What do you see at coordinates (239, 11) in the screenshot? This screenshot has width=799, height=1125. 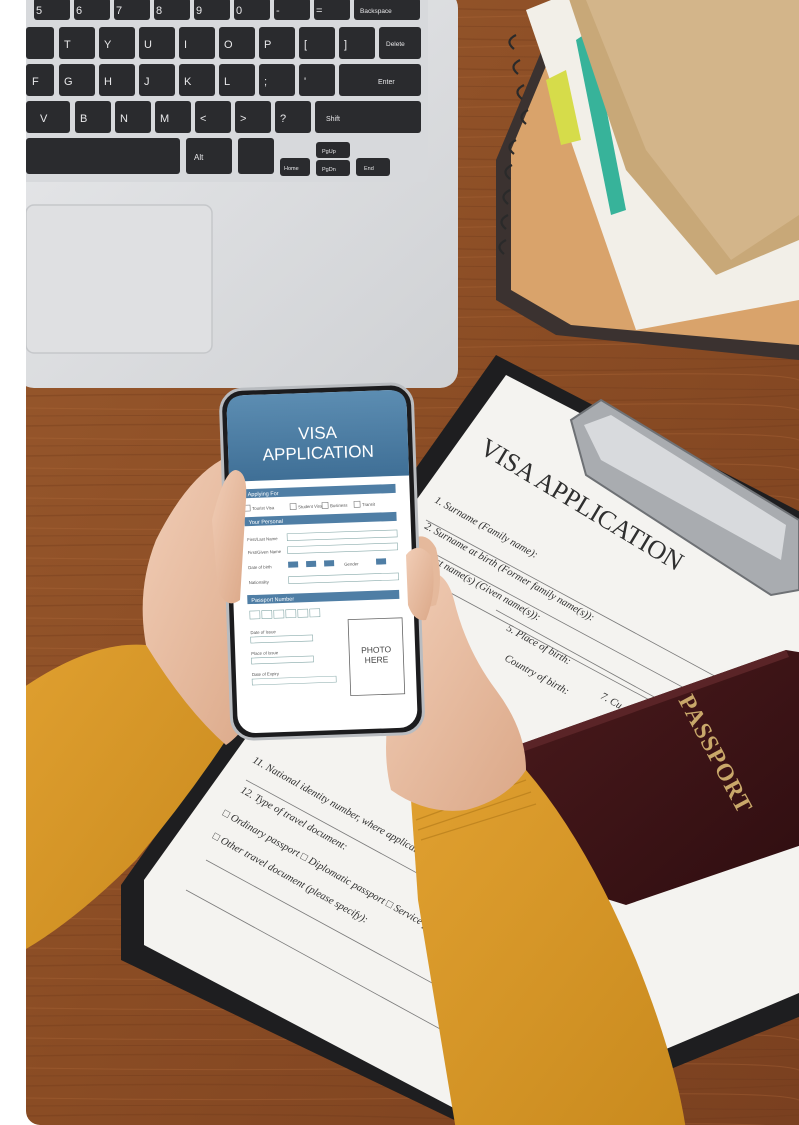 I see `key-label: 0` at bounding box center [239, 11].